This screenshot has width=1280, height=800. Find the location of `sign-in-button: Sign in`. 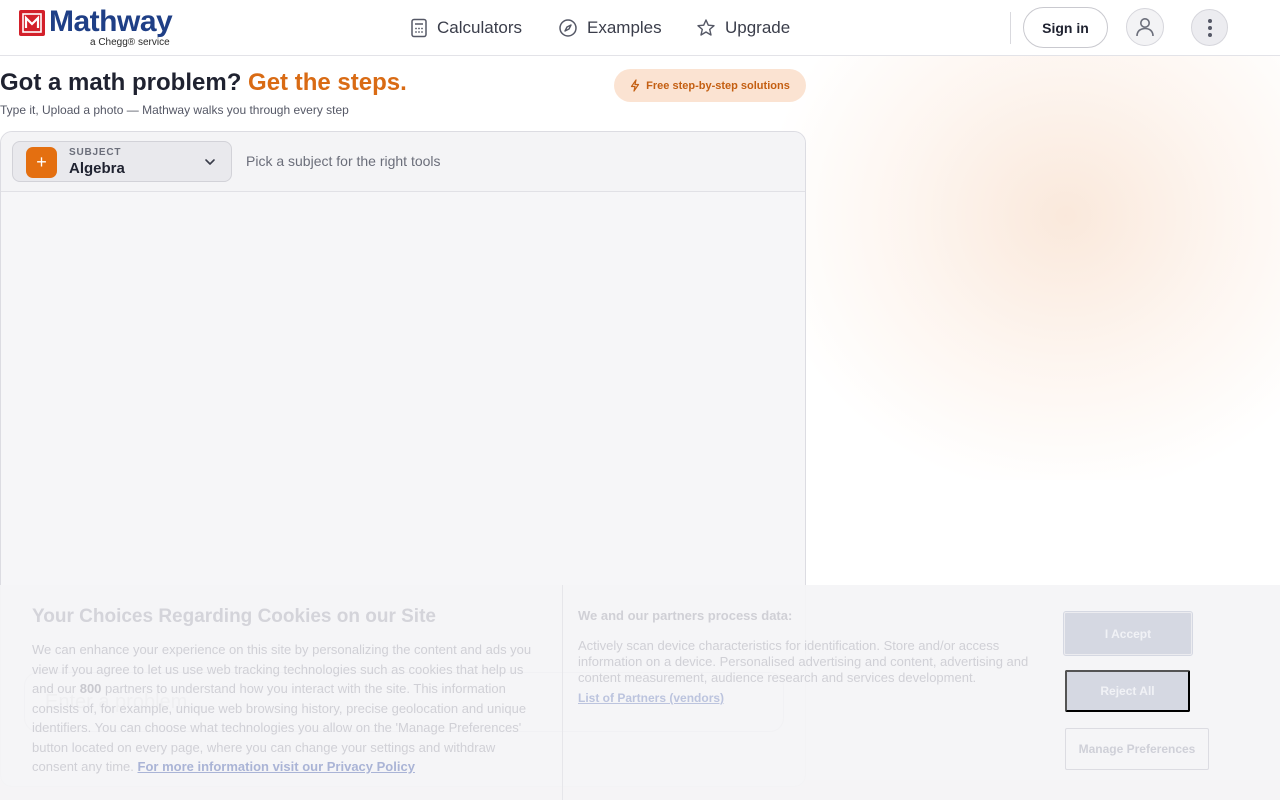

sign-in-button: Sign in is located at coordinates (1065, 27).